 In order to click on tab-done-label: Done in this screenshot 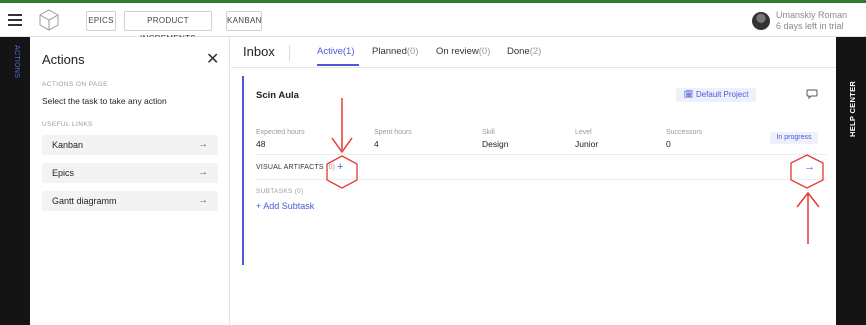, I will do `click(518, 51)`.